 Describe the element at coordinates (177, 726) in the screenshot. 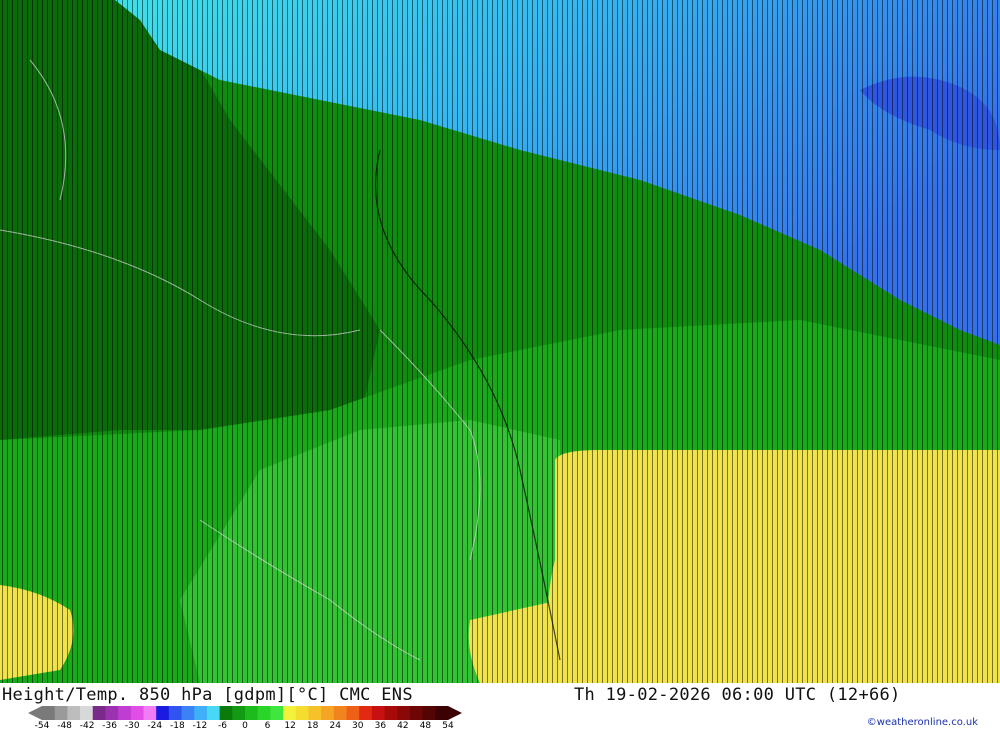

I see `scale-tick-label: -18` at that location.